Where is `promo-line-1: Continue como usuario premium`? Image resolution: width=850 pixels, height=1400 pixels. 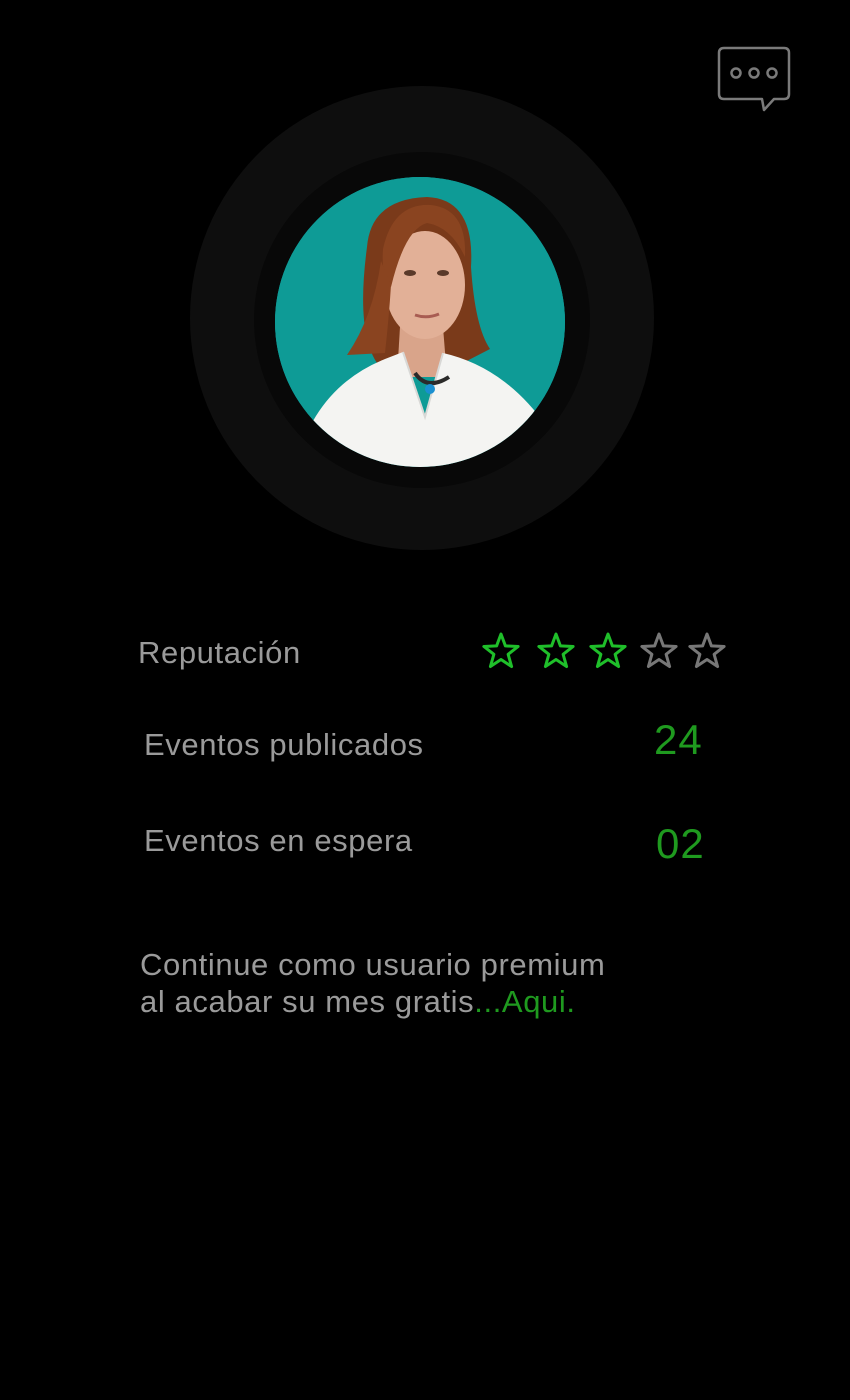 promo-line-1: Continue como usuario premium is located at coordinates (373, 964).